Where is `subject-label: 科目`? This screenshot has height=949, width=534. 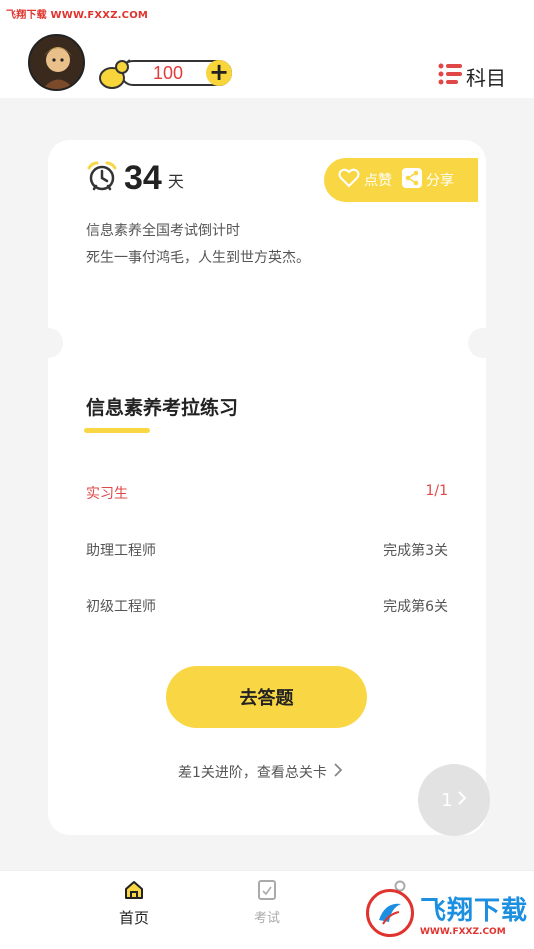
subject-label: 科目 is located at coordinates (486, 77).